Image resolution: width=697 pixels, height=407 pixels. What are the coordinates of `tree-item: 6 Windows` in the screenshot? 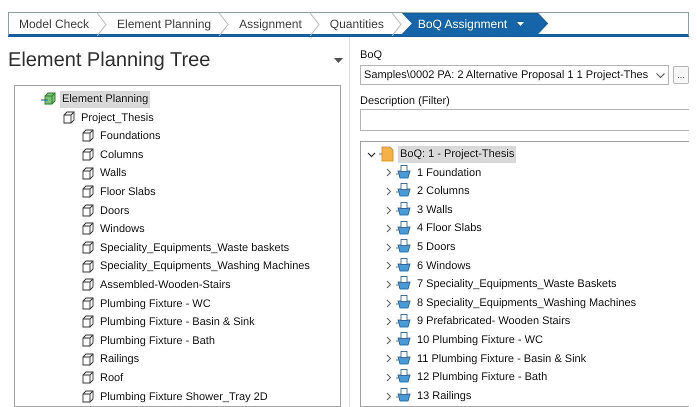 It's located at (444, 266).